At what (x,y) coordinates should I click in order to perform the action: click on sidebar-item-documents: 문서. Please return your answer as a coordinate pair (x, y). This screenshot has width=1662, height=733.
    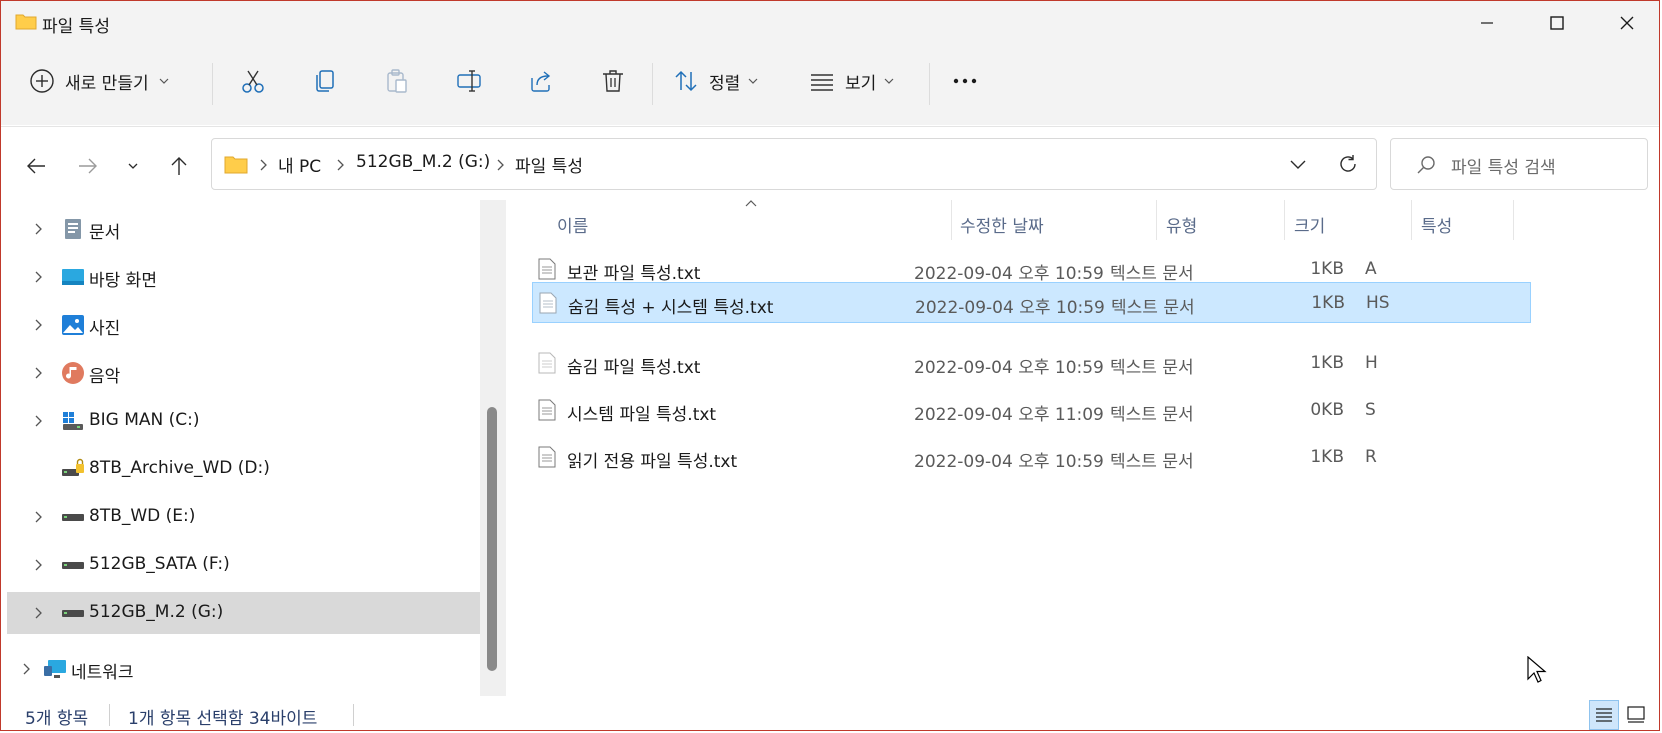
    Looking at the image, I should click on (243, 229).